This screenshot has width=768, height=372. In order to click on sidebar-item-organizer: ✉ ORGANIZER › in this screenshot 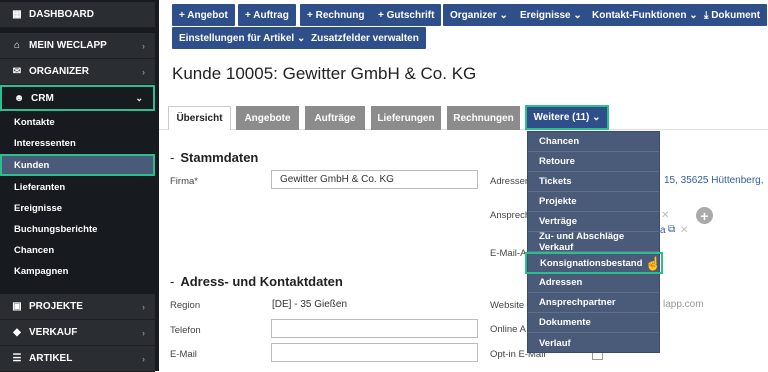, I will do `click(77, 72)`.